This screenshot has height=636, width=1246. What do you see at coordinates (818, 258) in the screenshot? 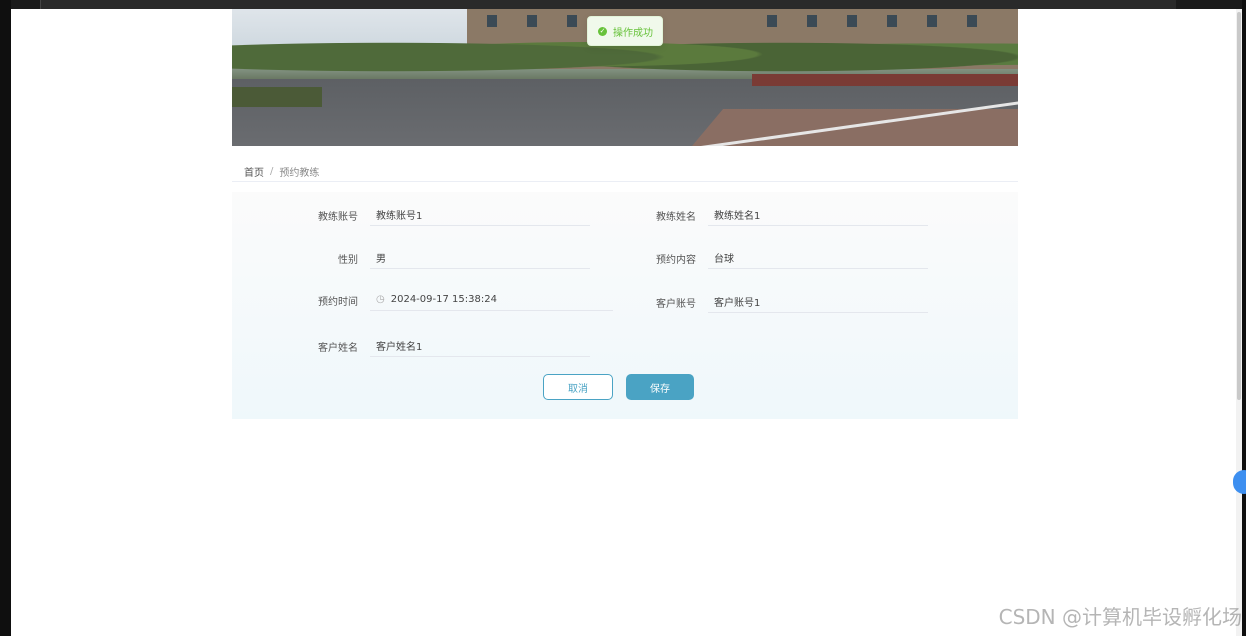
I see `content-input: 台球` at bounding box center [818, 258].